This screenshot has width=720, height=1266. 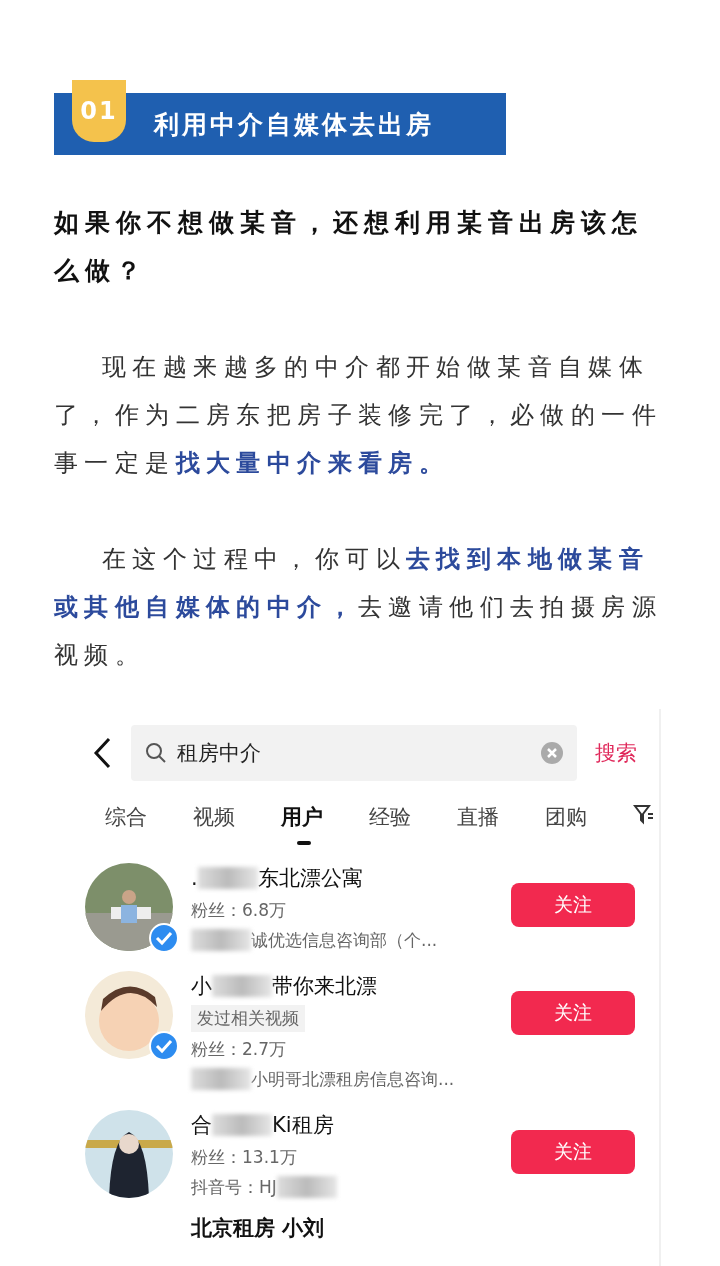 What do you see at coordinates (351, 1125) in the screenshot?
I see `user-name: 合 Ki租房` at bounding box center [351, 1125].